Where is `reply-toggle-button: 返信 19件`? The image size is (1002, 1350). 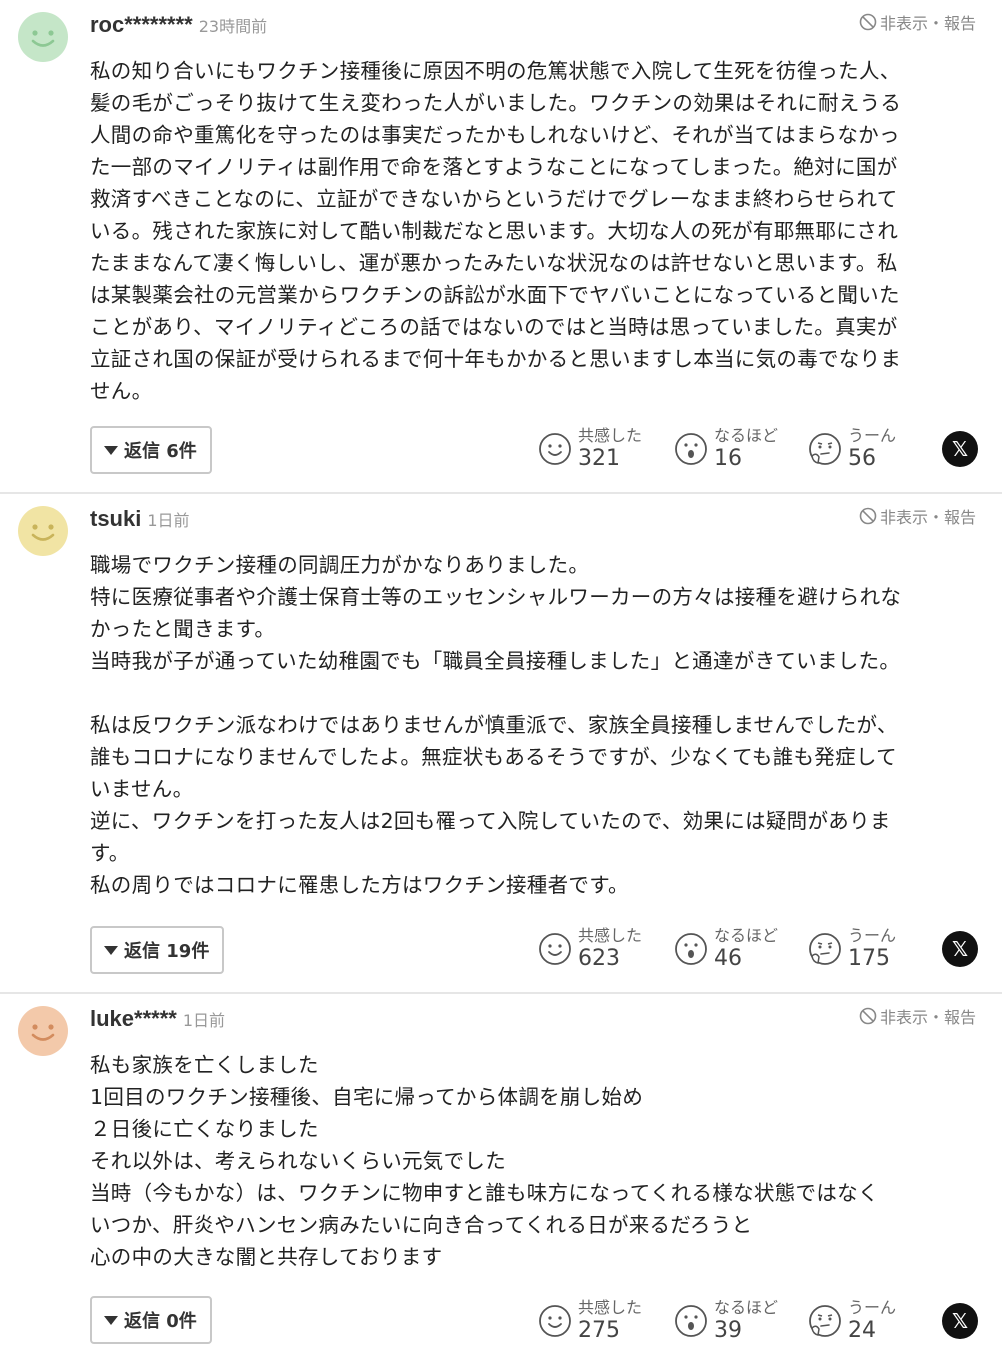
reply-toggle-button: 返信 19件 is located at coordinates (157, 950).